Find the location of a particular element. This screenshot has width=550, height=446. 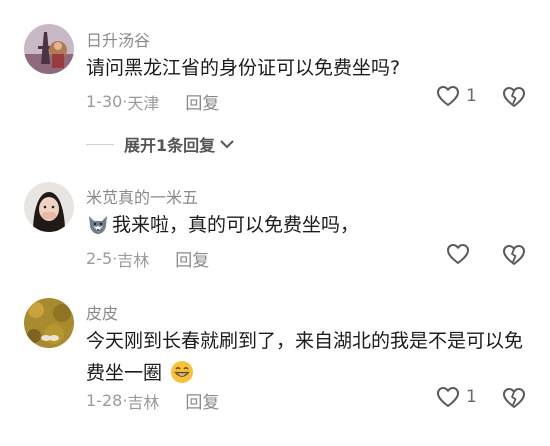

comment-text: 今天刚到长春就刷到了，来自湖北的我是不是可以免费坐一圈 is located at coordinates (311, 357).